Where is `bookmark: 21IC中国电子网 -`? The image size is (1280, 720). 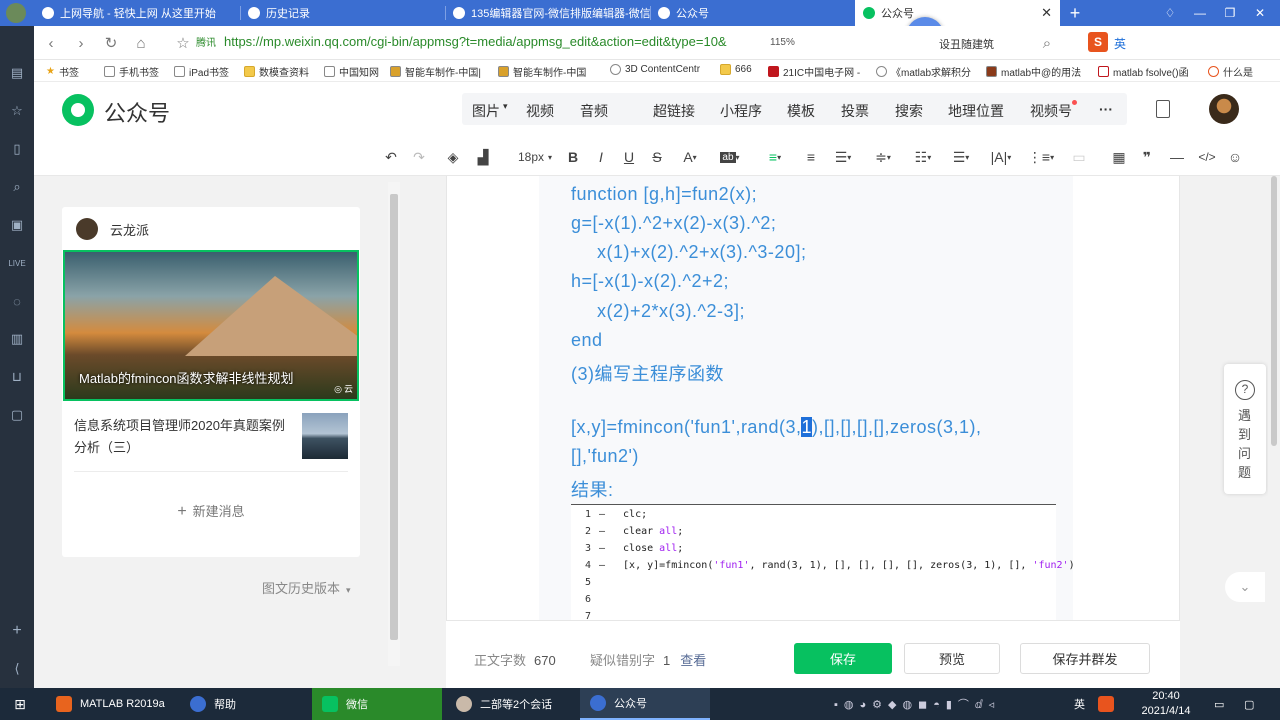
bookmark: 21IC中国电子网 - is located at coordinates (814, 71).